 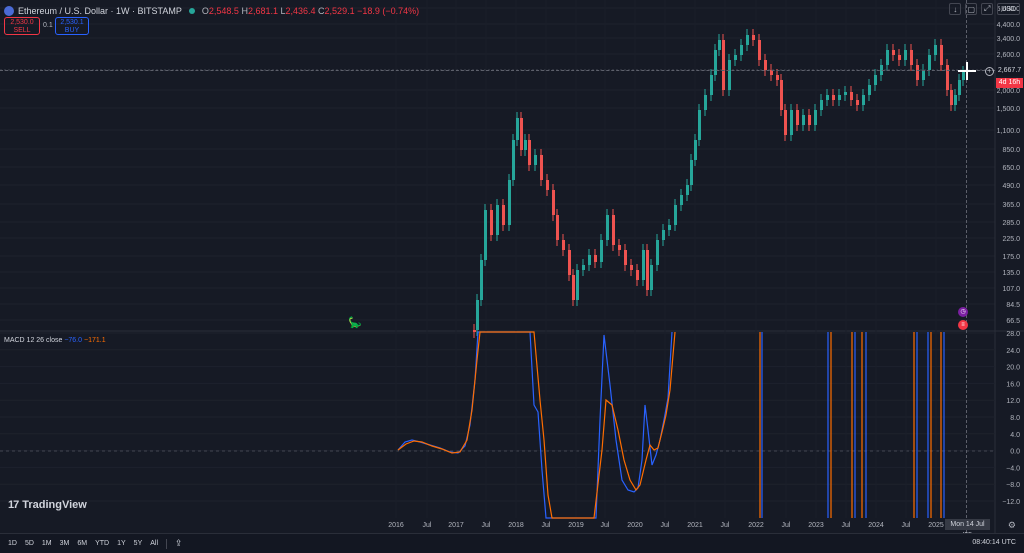 What do you see at coordinates (816, 525) in the screenshot?
I see `time-tick-label: 2023` at bounding box center [816, 525].